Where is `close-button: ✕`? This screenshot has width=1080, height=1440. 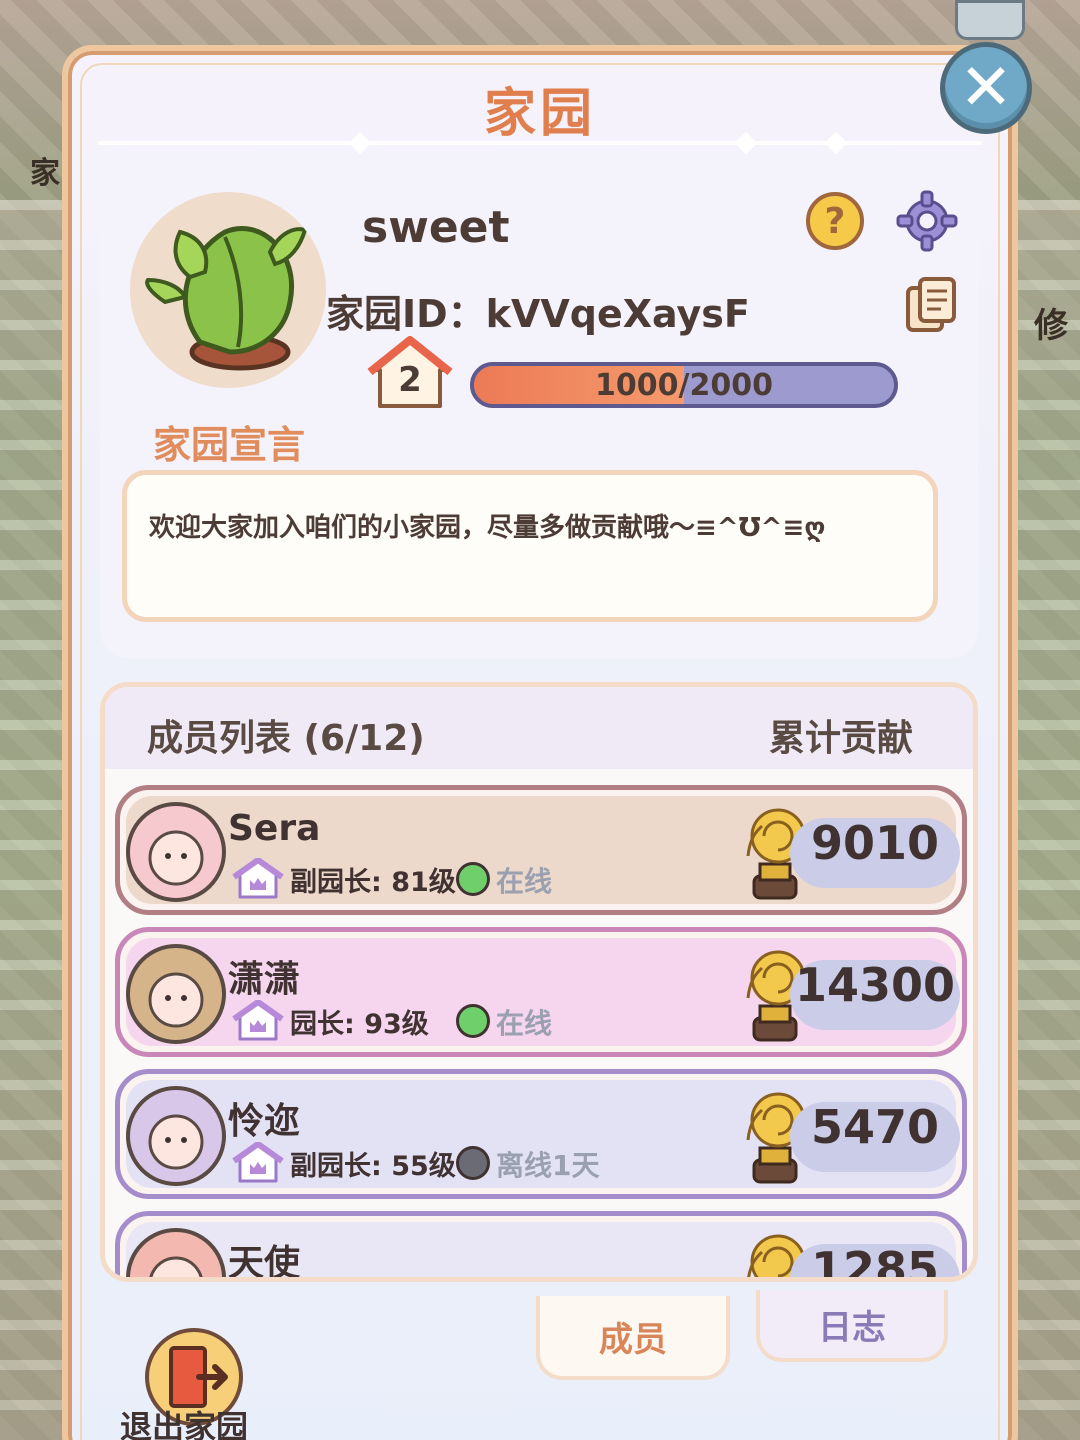
close-button: ✕ is located at coordinates (986, 88).